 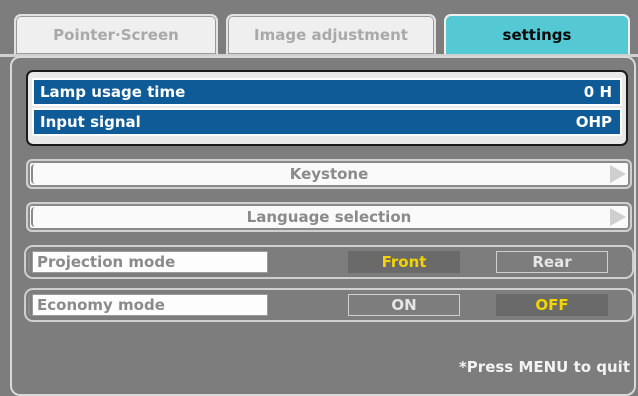 What do you see at coordinates (552, 262) in the screenshot?
I see `projection-rear-option: Rear` at bounding box center [552, 262].